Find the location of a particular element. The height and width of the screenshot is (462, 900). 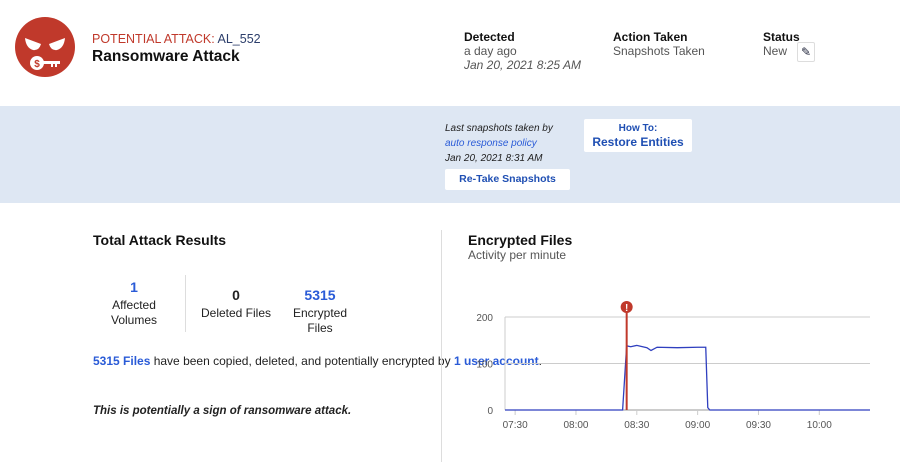

x-tick-label: 07:30 is located at coordinates (515, 425).